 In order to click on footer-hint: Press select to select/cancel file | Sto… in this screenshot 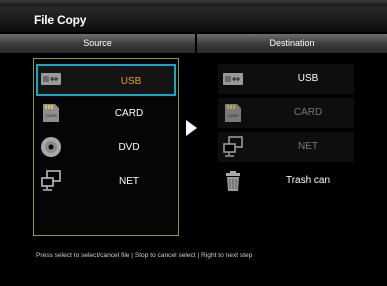, I will do `click(144, 255)`.